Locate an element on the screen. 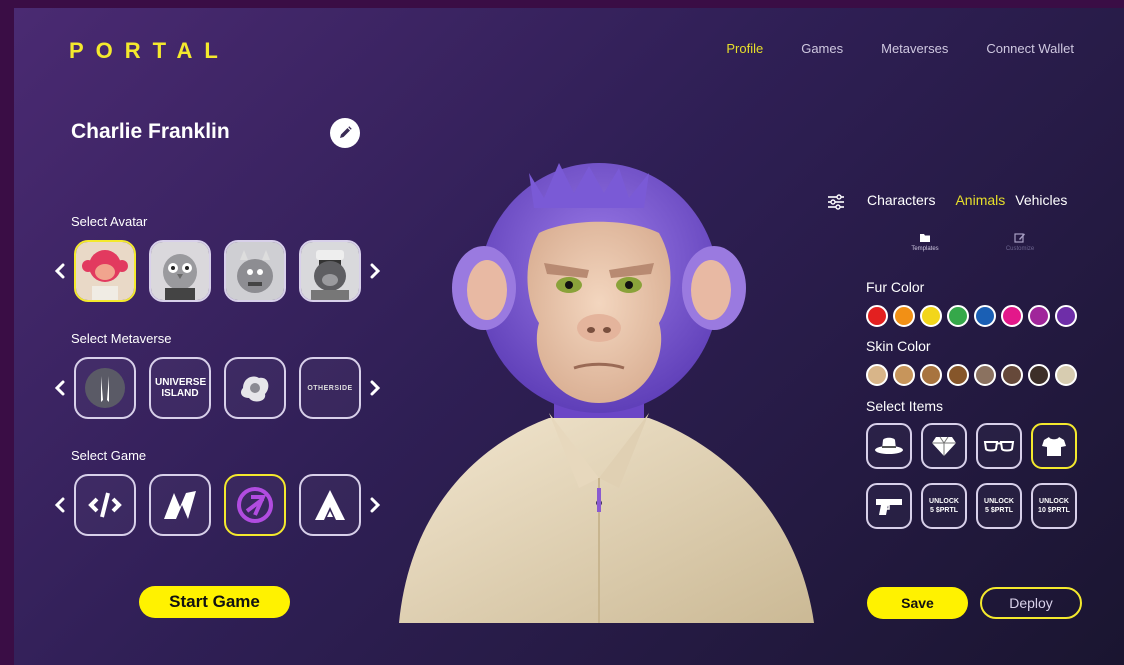 This screenshot has width=1124, height=665. diamond-icon is located at coordinates (944, 446).